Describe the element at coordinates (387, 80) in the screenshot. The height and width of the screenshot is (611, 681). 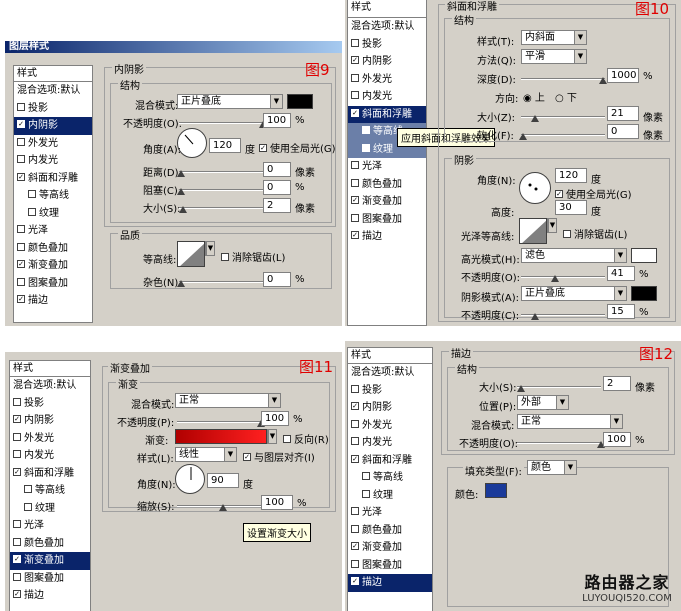
I see `style-item-outer-glow: 外发光` at that location.